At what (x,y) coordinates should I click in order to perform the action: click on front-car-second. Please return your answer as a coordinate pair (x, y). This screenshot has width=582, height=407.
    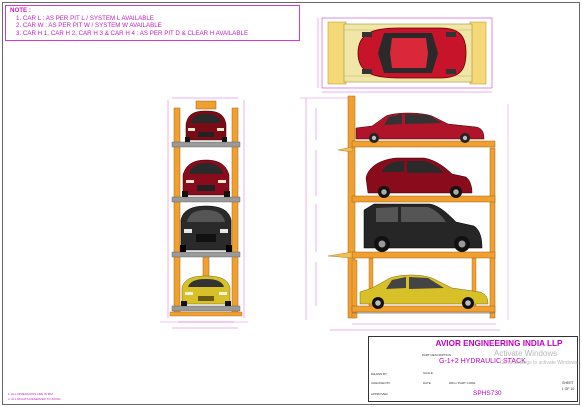
    Looking at the image, I should click on (206, 178).